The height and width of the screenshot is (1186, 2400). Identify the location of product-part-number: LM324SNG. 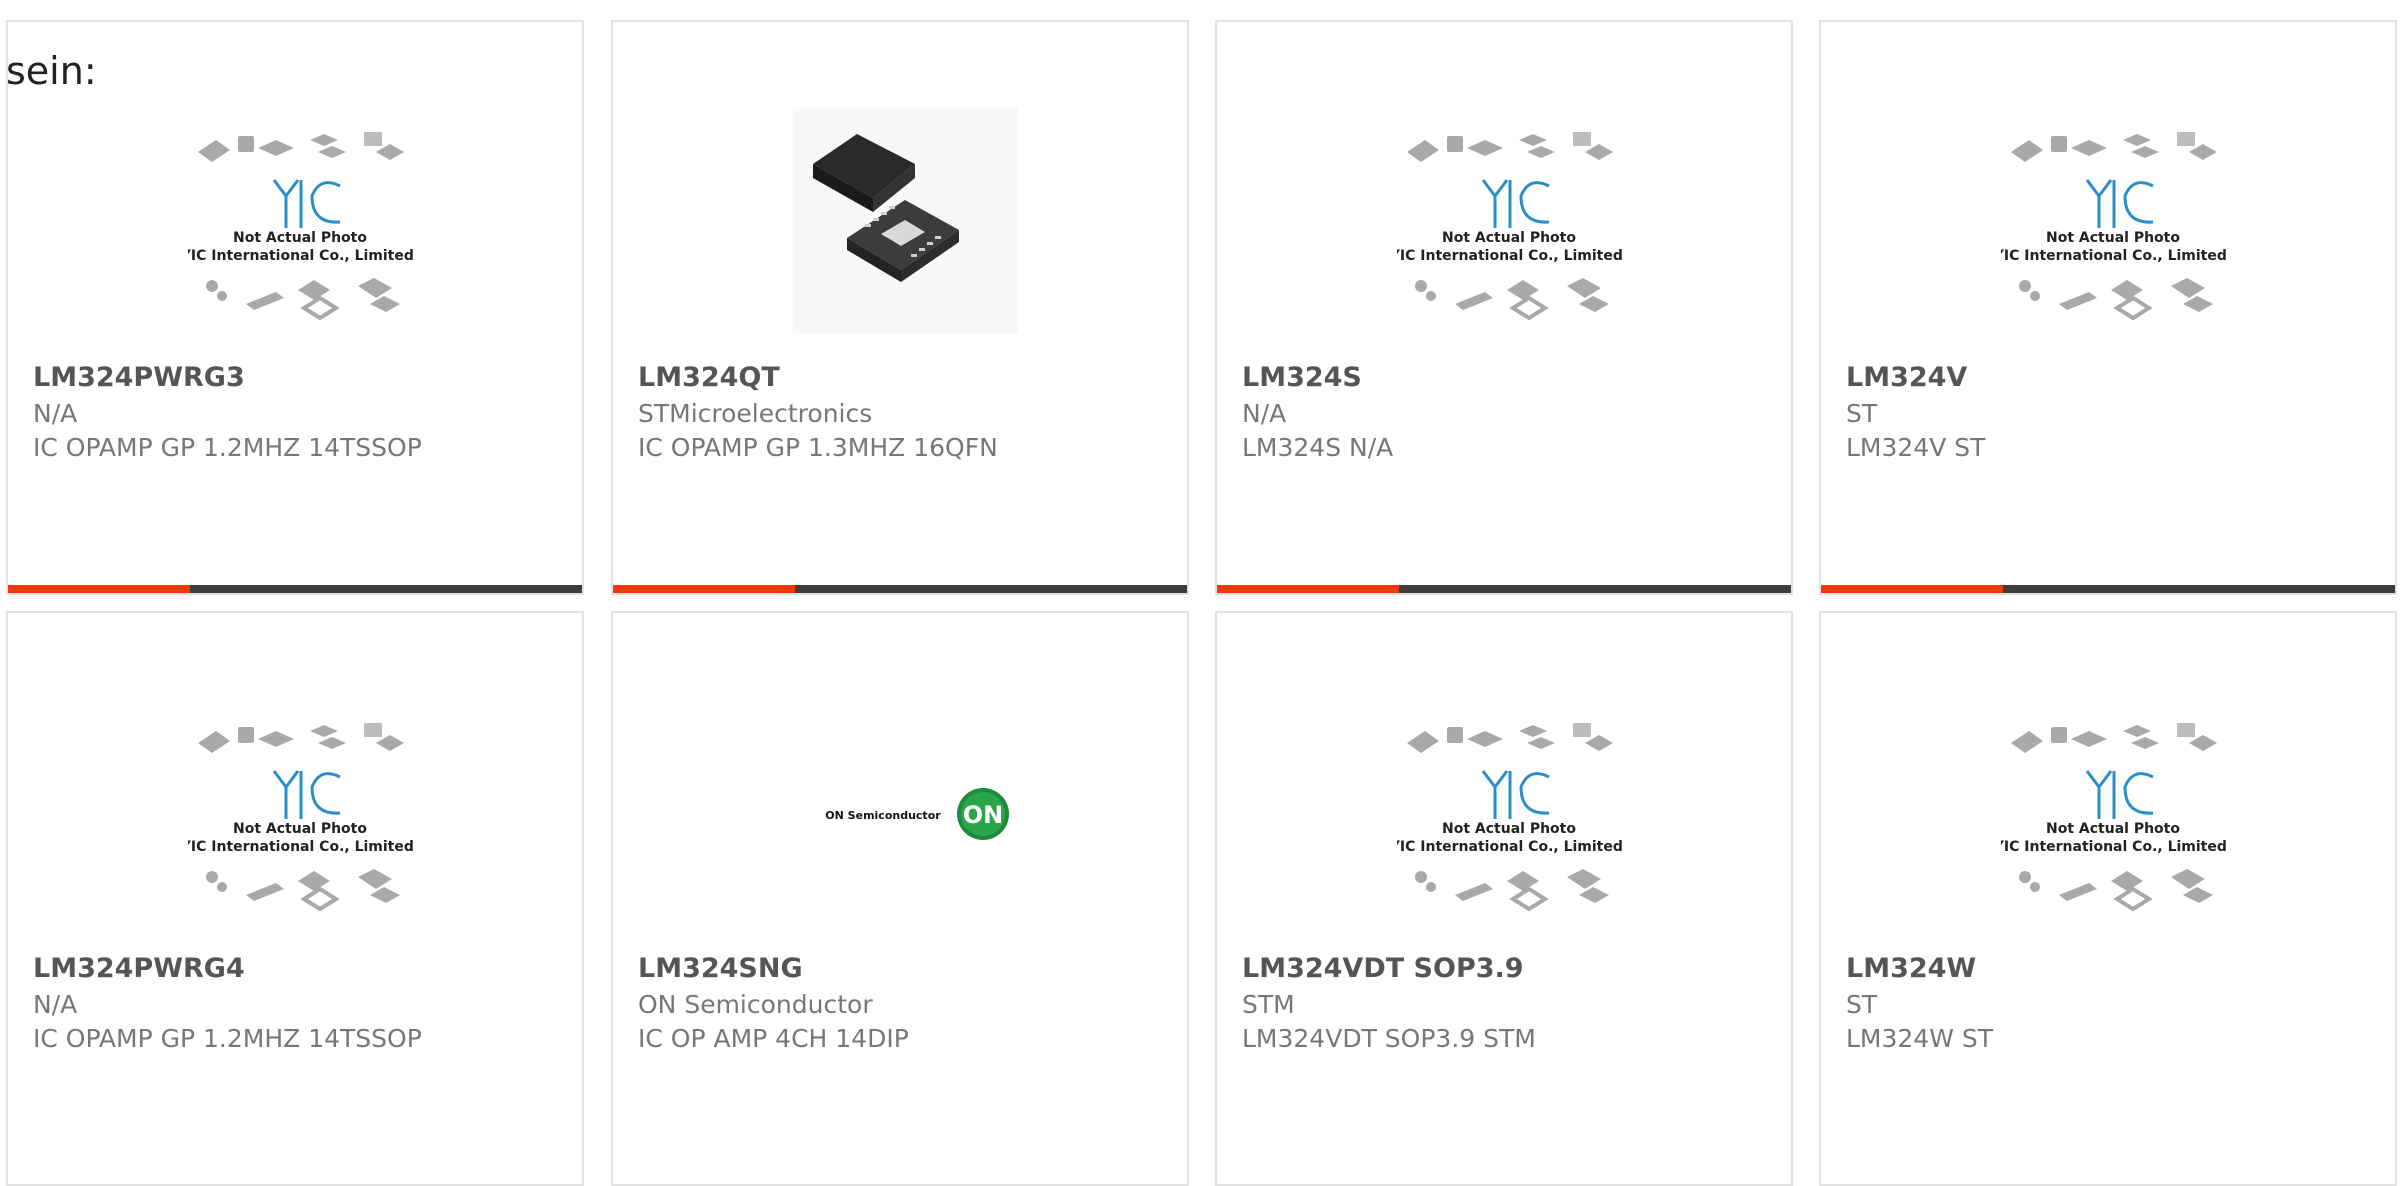
(720, 968).